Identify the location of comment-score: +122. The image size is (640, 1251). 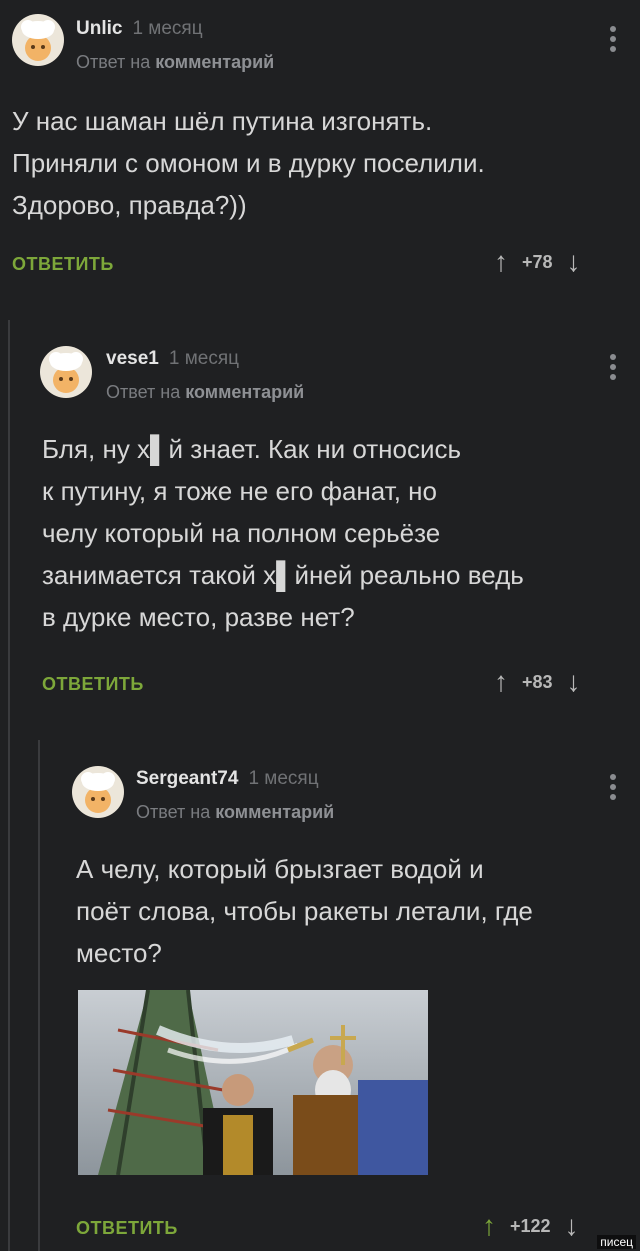
(530, 1225).